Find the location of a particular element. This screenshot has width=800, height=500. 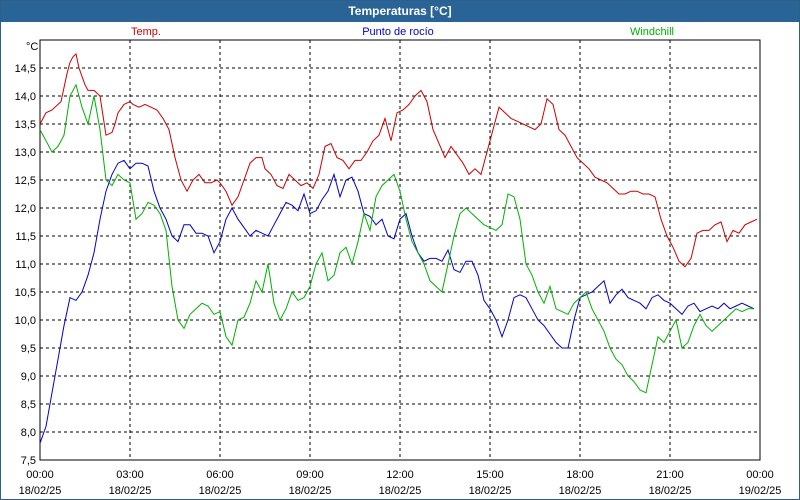

x-tick-time: 09:00 is located at coordinates (310, 475).